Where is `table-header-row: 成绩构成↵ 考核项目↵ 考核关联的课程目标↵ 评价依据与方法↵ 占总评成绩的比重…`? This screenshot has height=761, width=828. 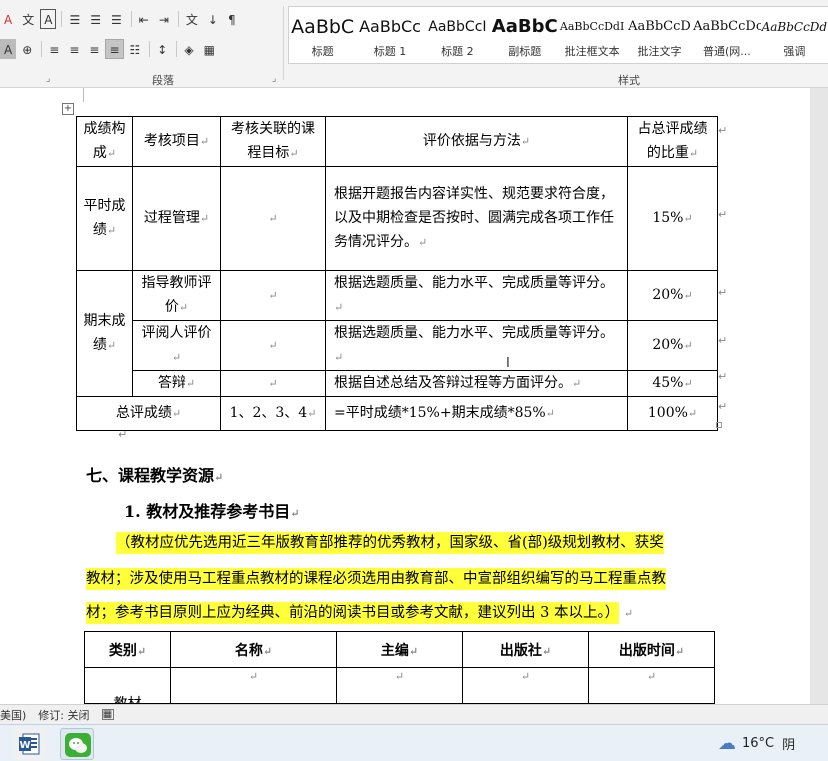 table-header-row: 成绩构成↵ 考核项目↵ 考核关联的课程目标↵ 评价依据与方法↵ 占总评成绩的比重… is located at coordinates (397, 141).